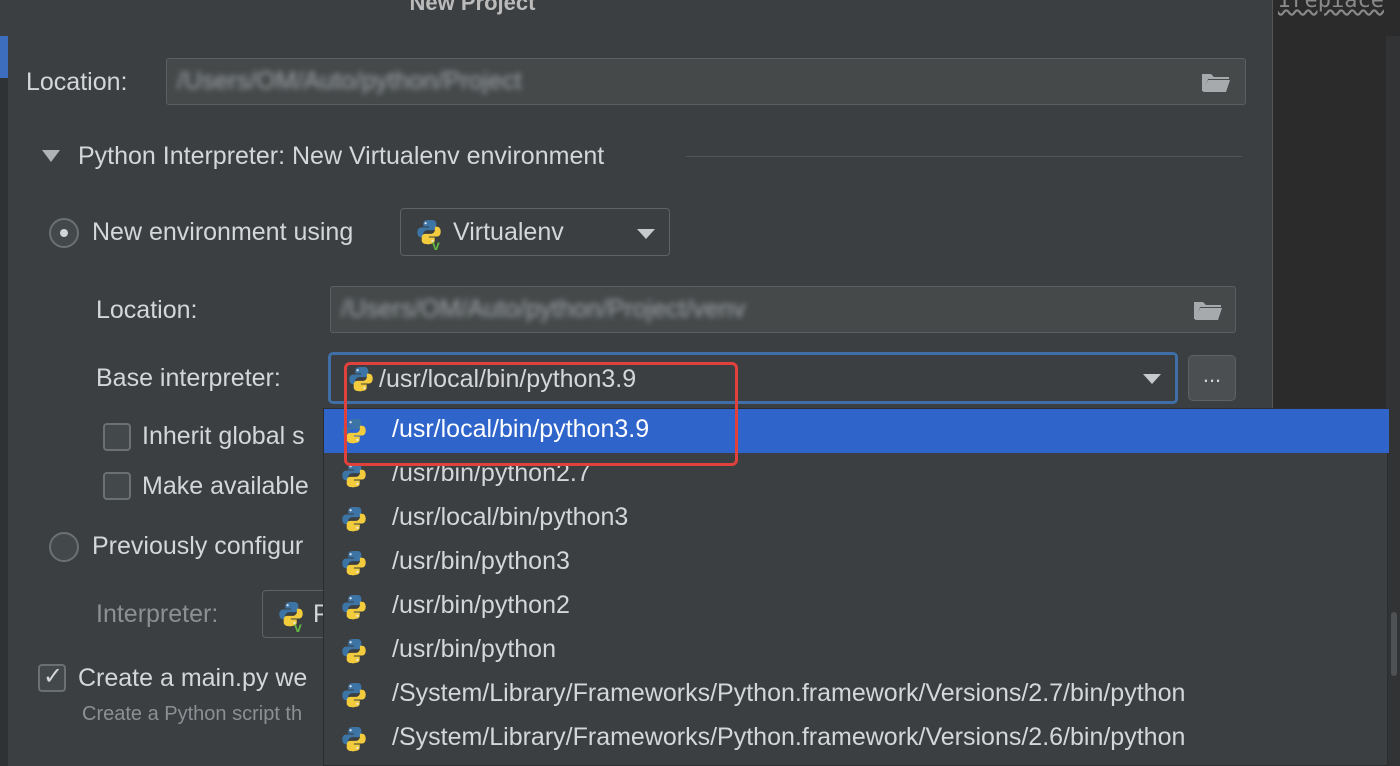  I want to click on location-label: Location:, so click(77, 82).